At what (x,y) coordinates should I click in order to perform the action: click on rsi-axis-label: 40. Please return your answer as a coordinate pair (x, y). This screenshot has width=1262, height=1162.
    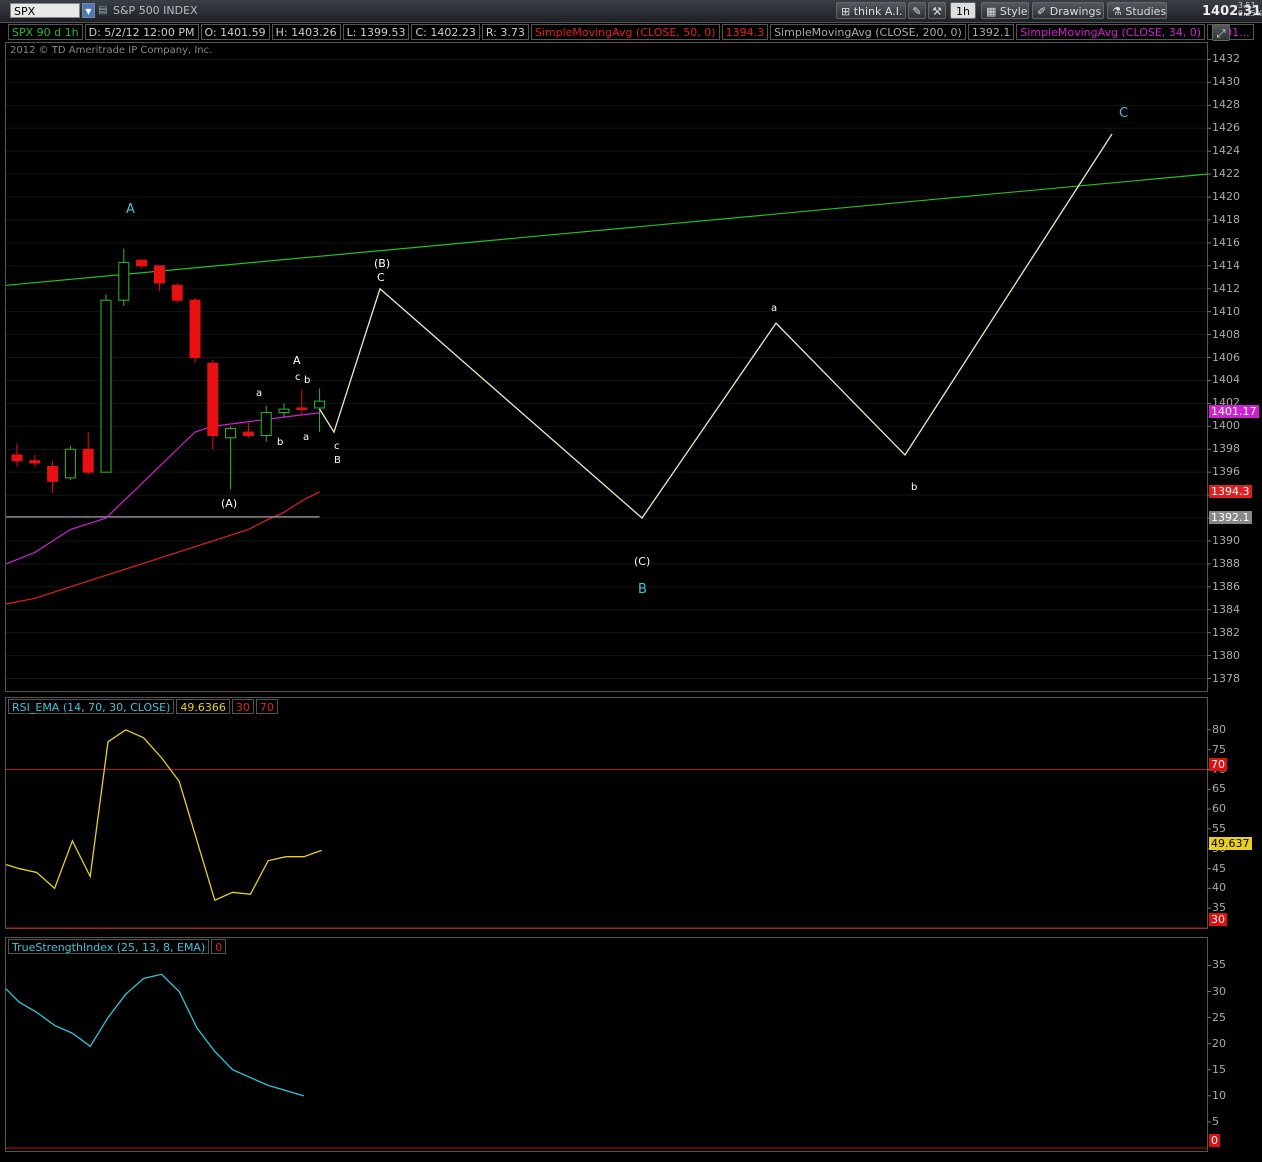
    Looking at the image, I should click on (1219, 888).